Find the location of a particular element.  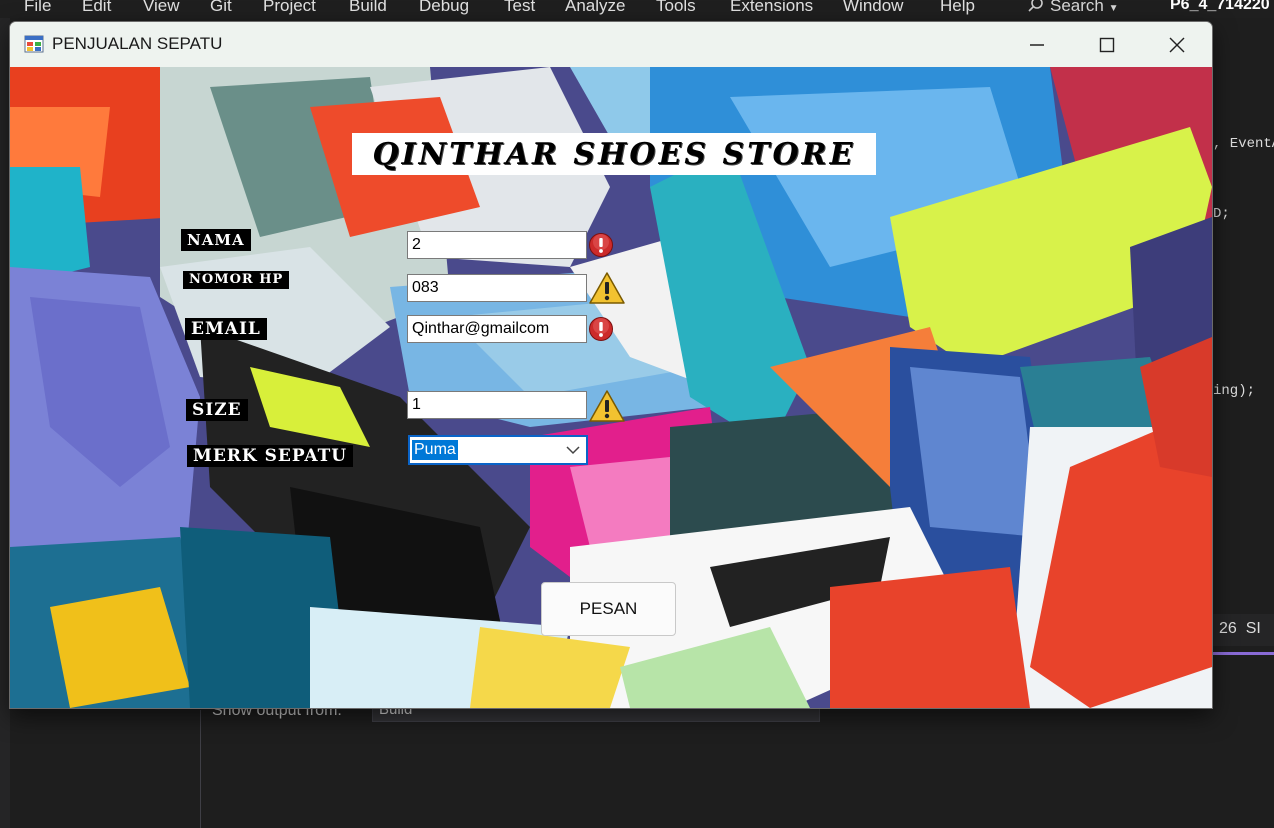

maximize-button is located at coordinates (1107, 44).